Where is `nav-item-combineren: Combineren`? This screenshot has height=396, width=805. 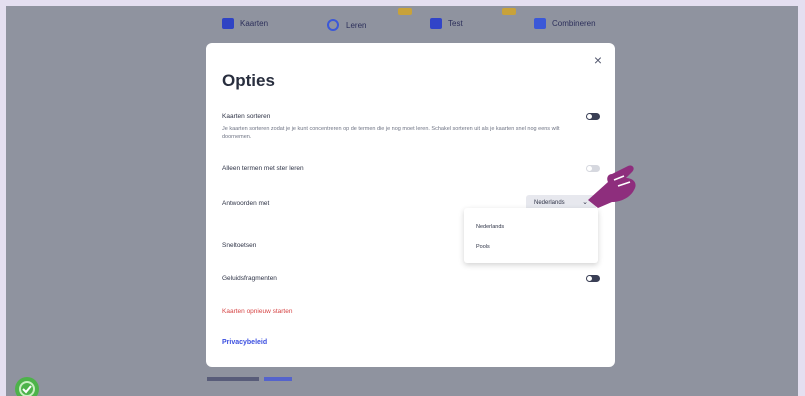 nav-item-combineren: Combineren is located at coordinates (565, 23).